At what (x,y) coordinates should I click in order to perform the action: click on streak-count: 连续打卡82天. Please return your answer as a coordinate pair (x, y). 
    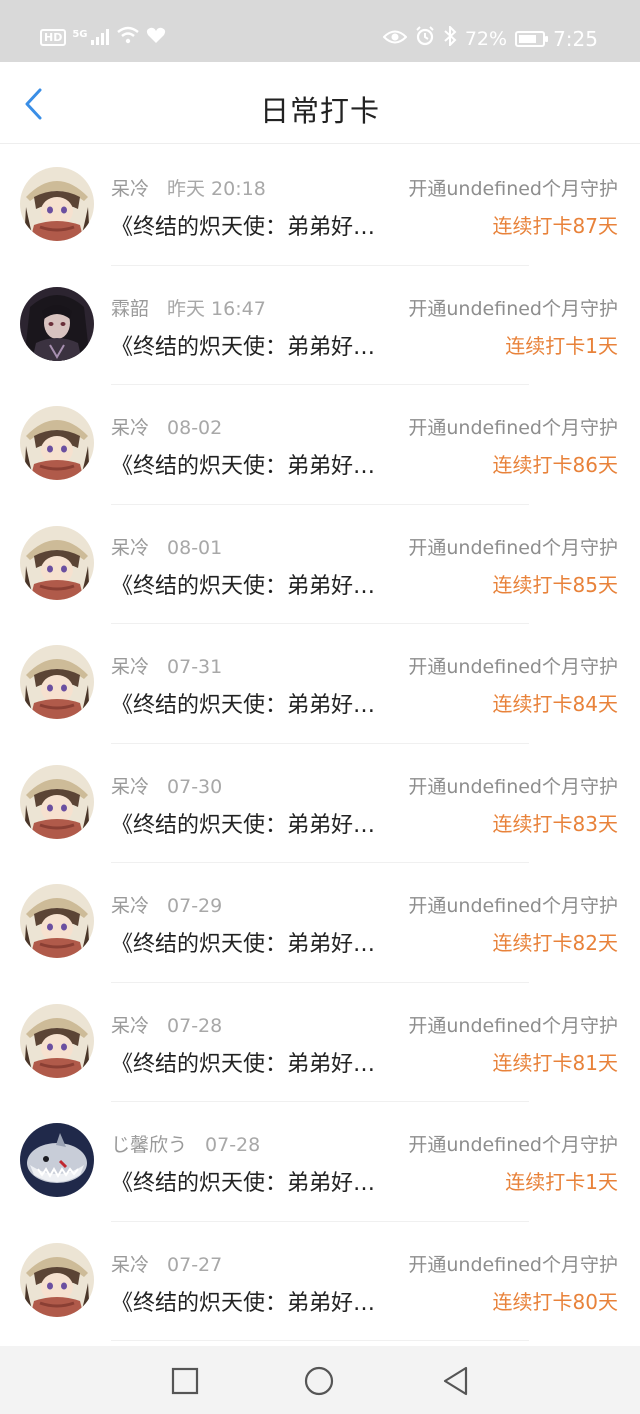
    Looking at the image, I should click on (555, 943).